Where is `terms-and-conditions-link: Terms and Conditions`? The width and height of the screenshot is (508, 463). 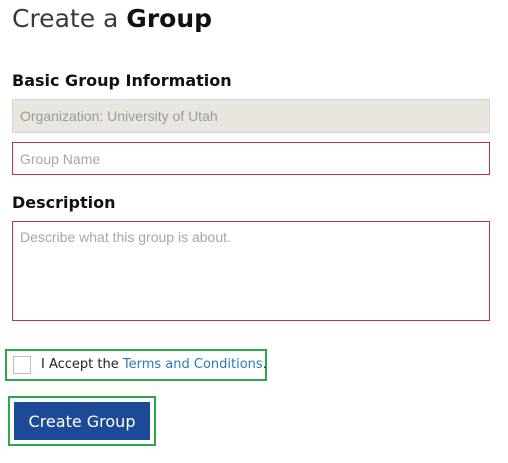
terms-and-conditions-link: Terms and Conditions is located at coordinates (193, 364).